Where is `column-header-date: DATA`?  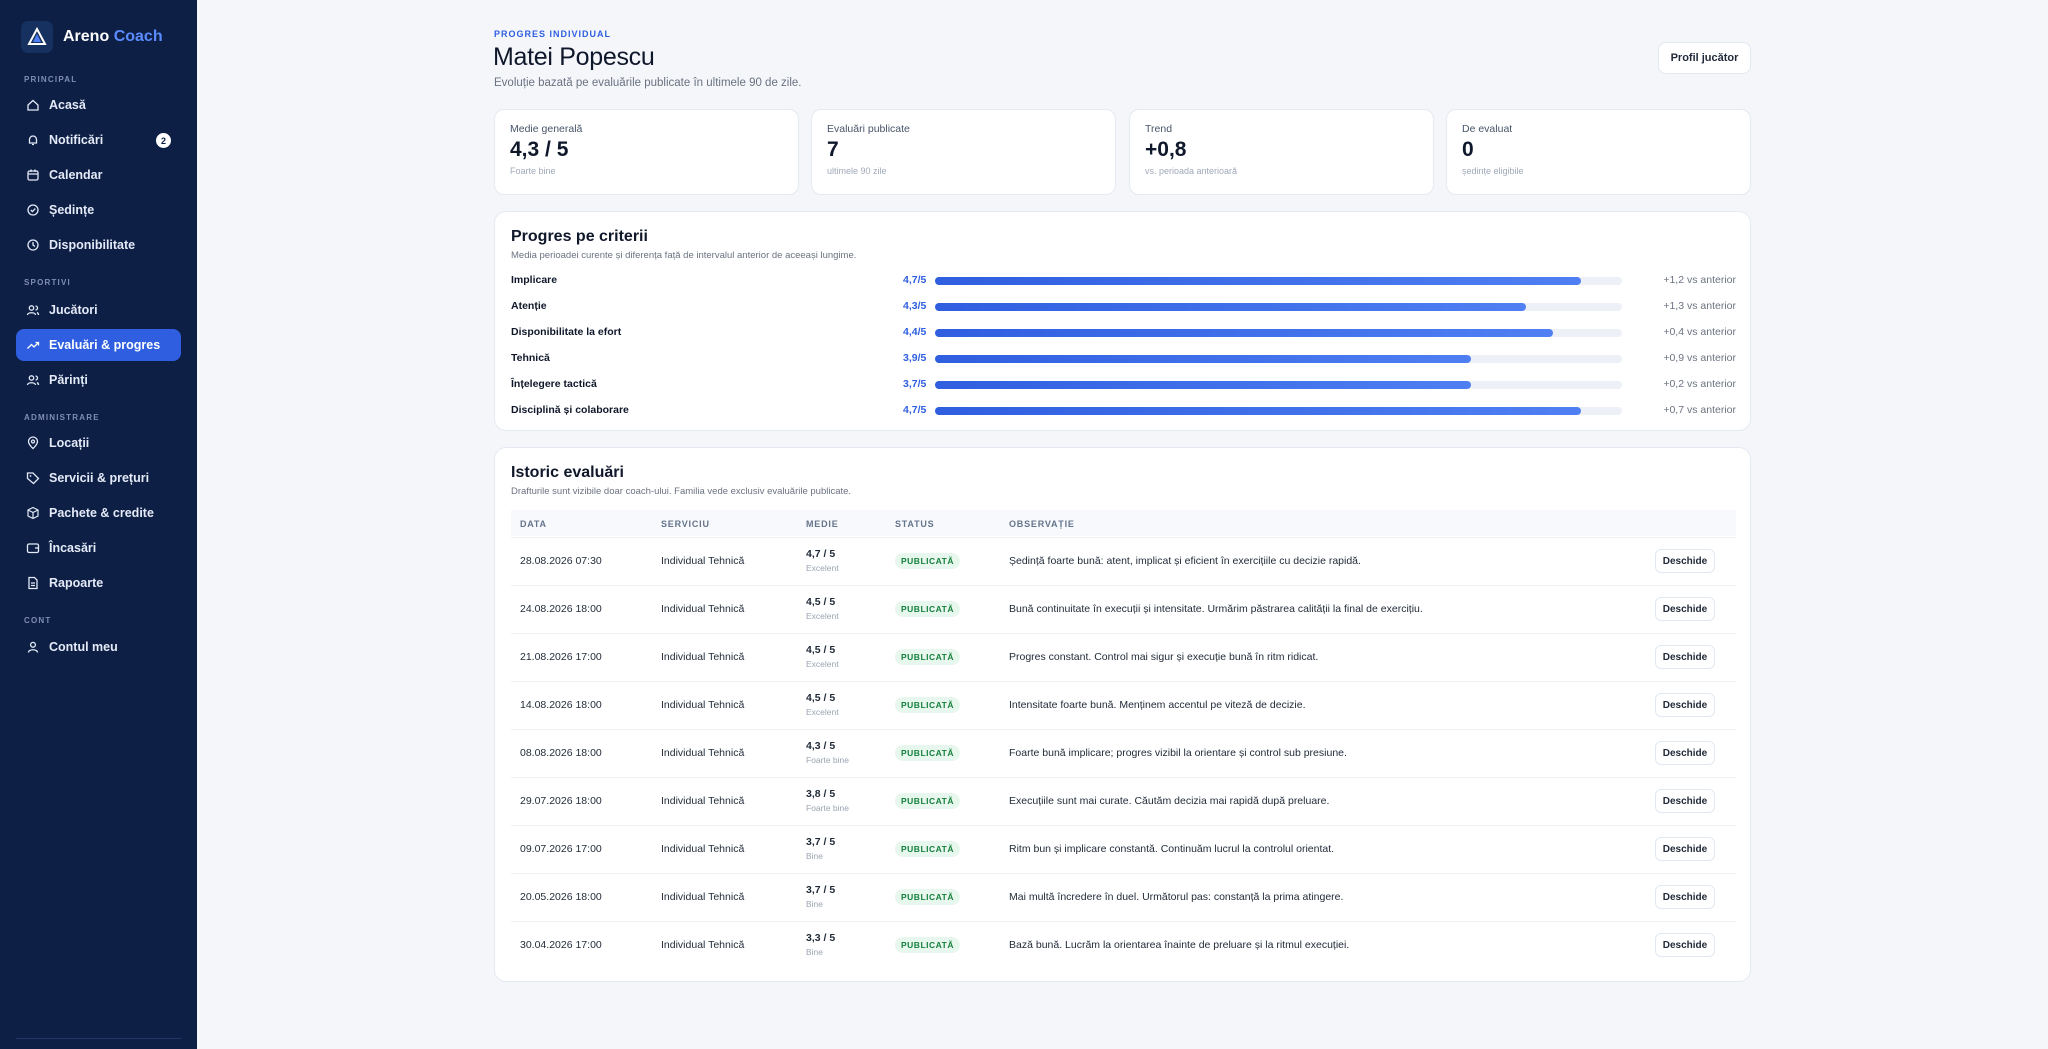 column-header-date: DATA is located at coordinates (533, 524).